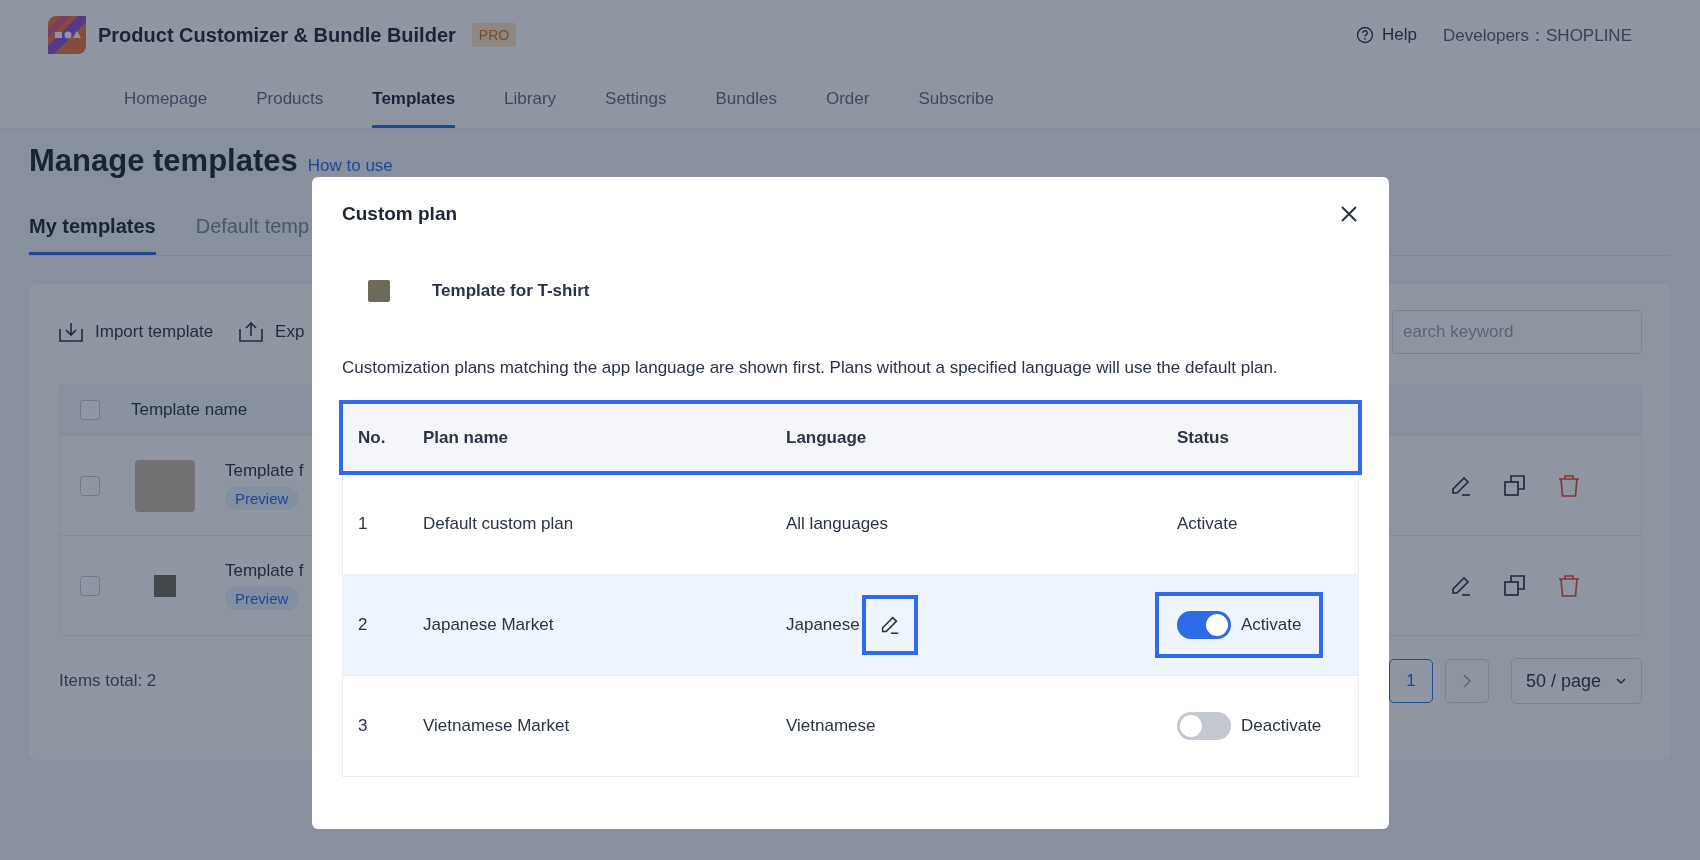 This screenshot has height=860, width=1700. Describe the element at coordinates (136, 332) in the screenshot. I see `import-template-button: Import template` at that location.